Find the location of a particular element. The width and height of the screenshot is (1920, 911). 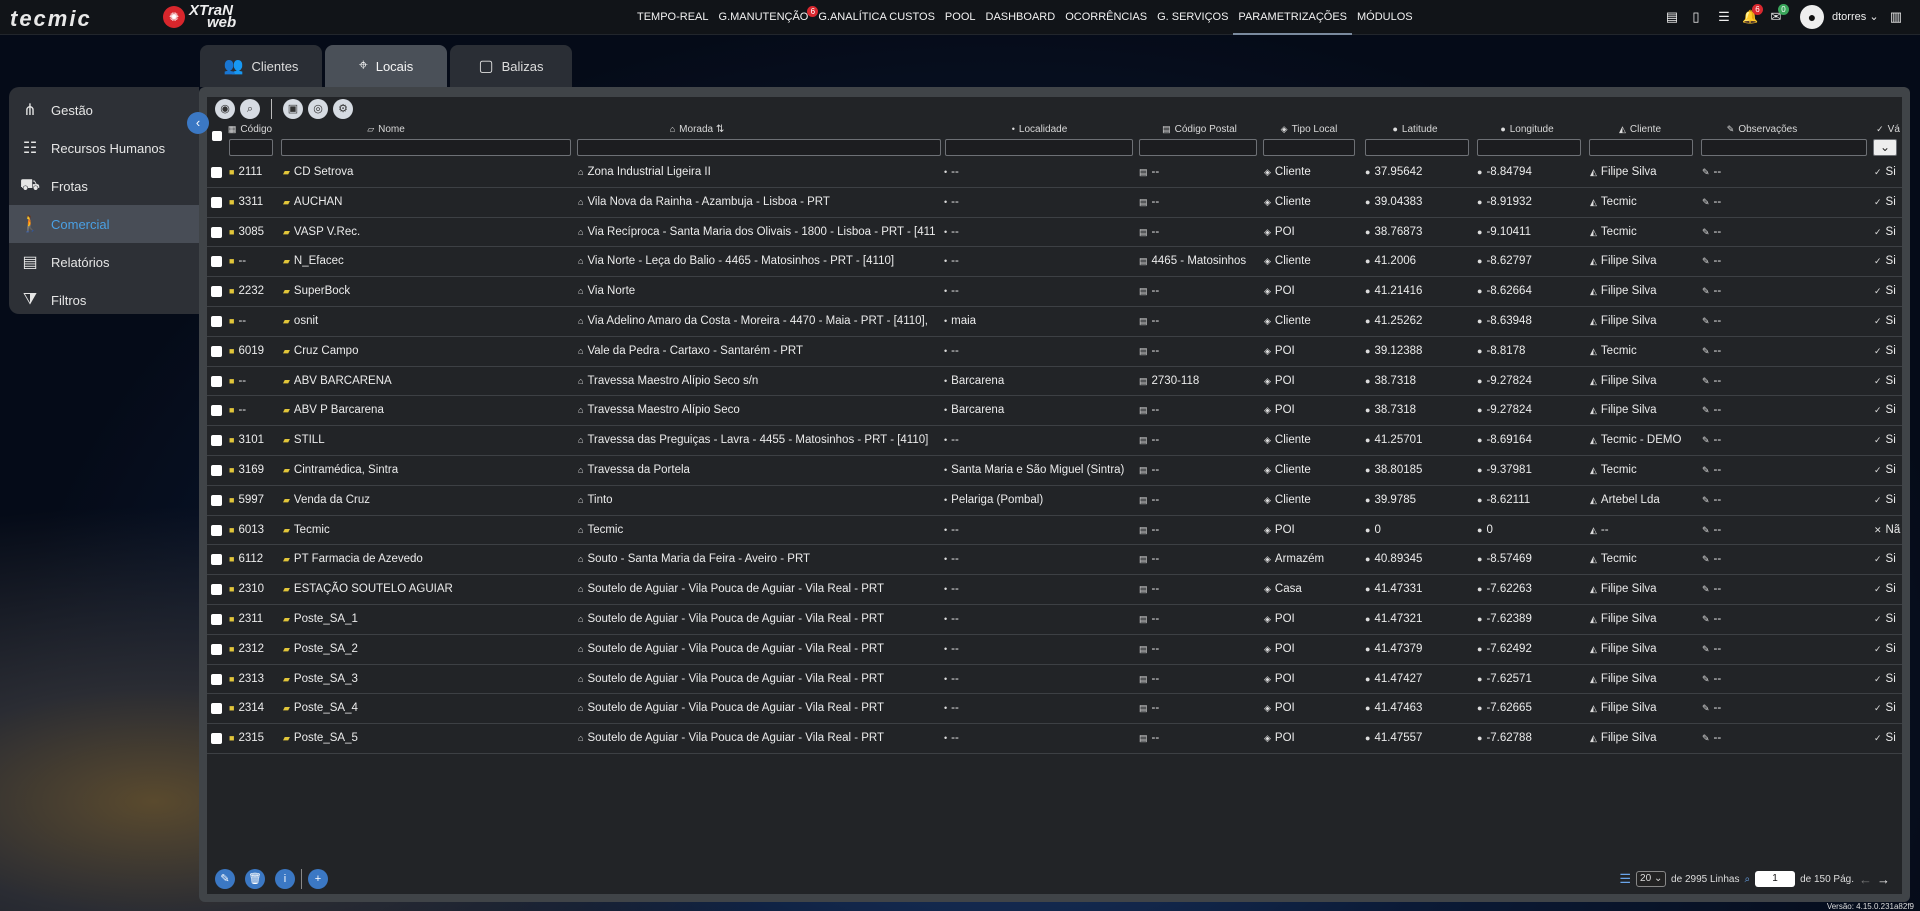

nav-ocorr-ncias: OCORRÊNCIAS is located at coordinates (1106, 17).